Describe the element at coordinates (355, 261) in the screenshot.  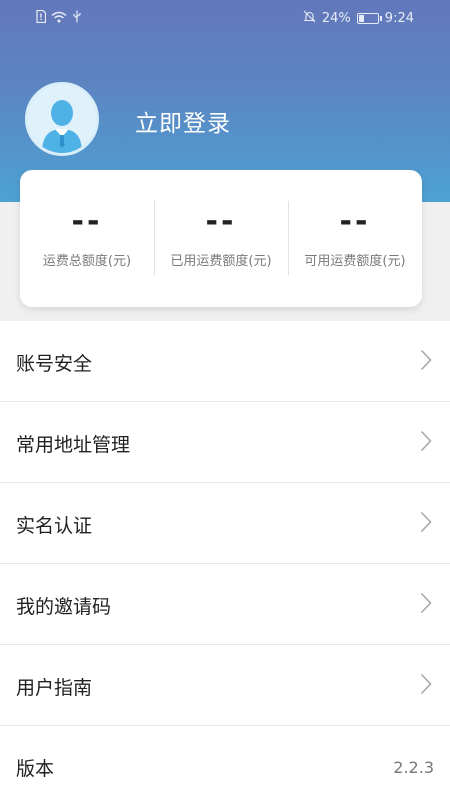
I see `stat-label: 可用运费额度(元)` at that location.